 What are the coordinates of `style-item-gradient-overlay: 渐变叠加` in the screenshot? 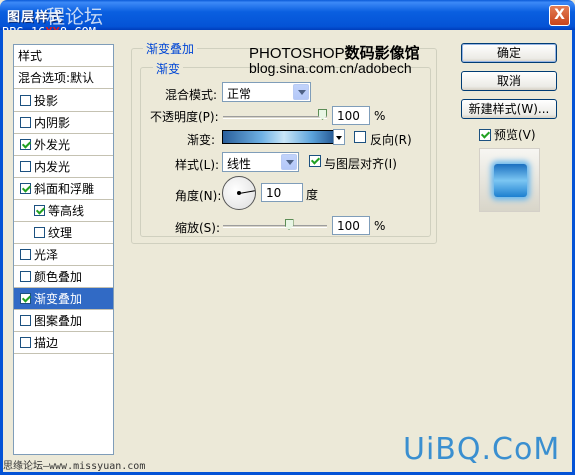 It's located at (63, 299).